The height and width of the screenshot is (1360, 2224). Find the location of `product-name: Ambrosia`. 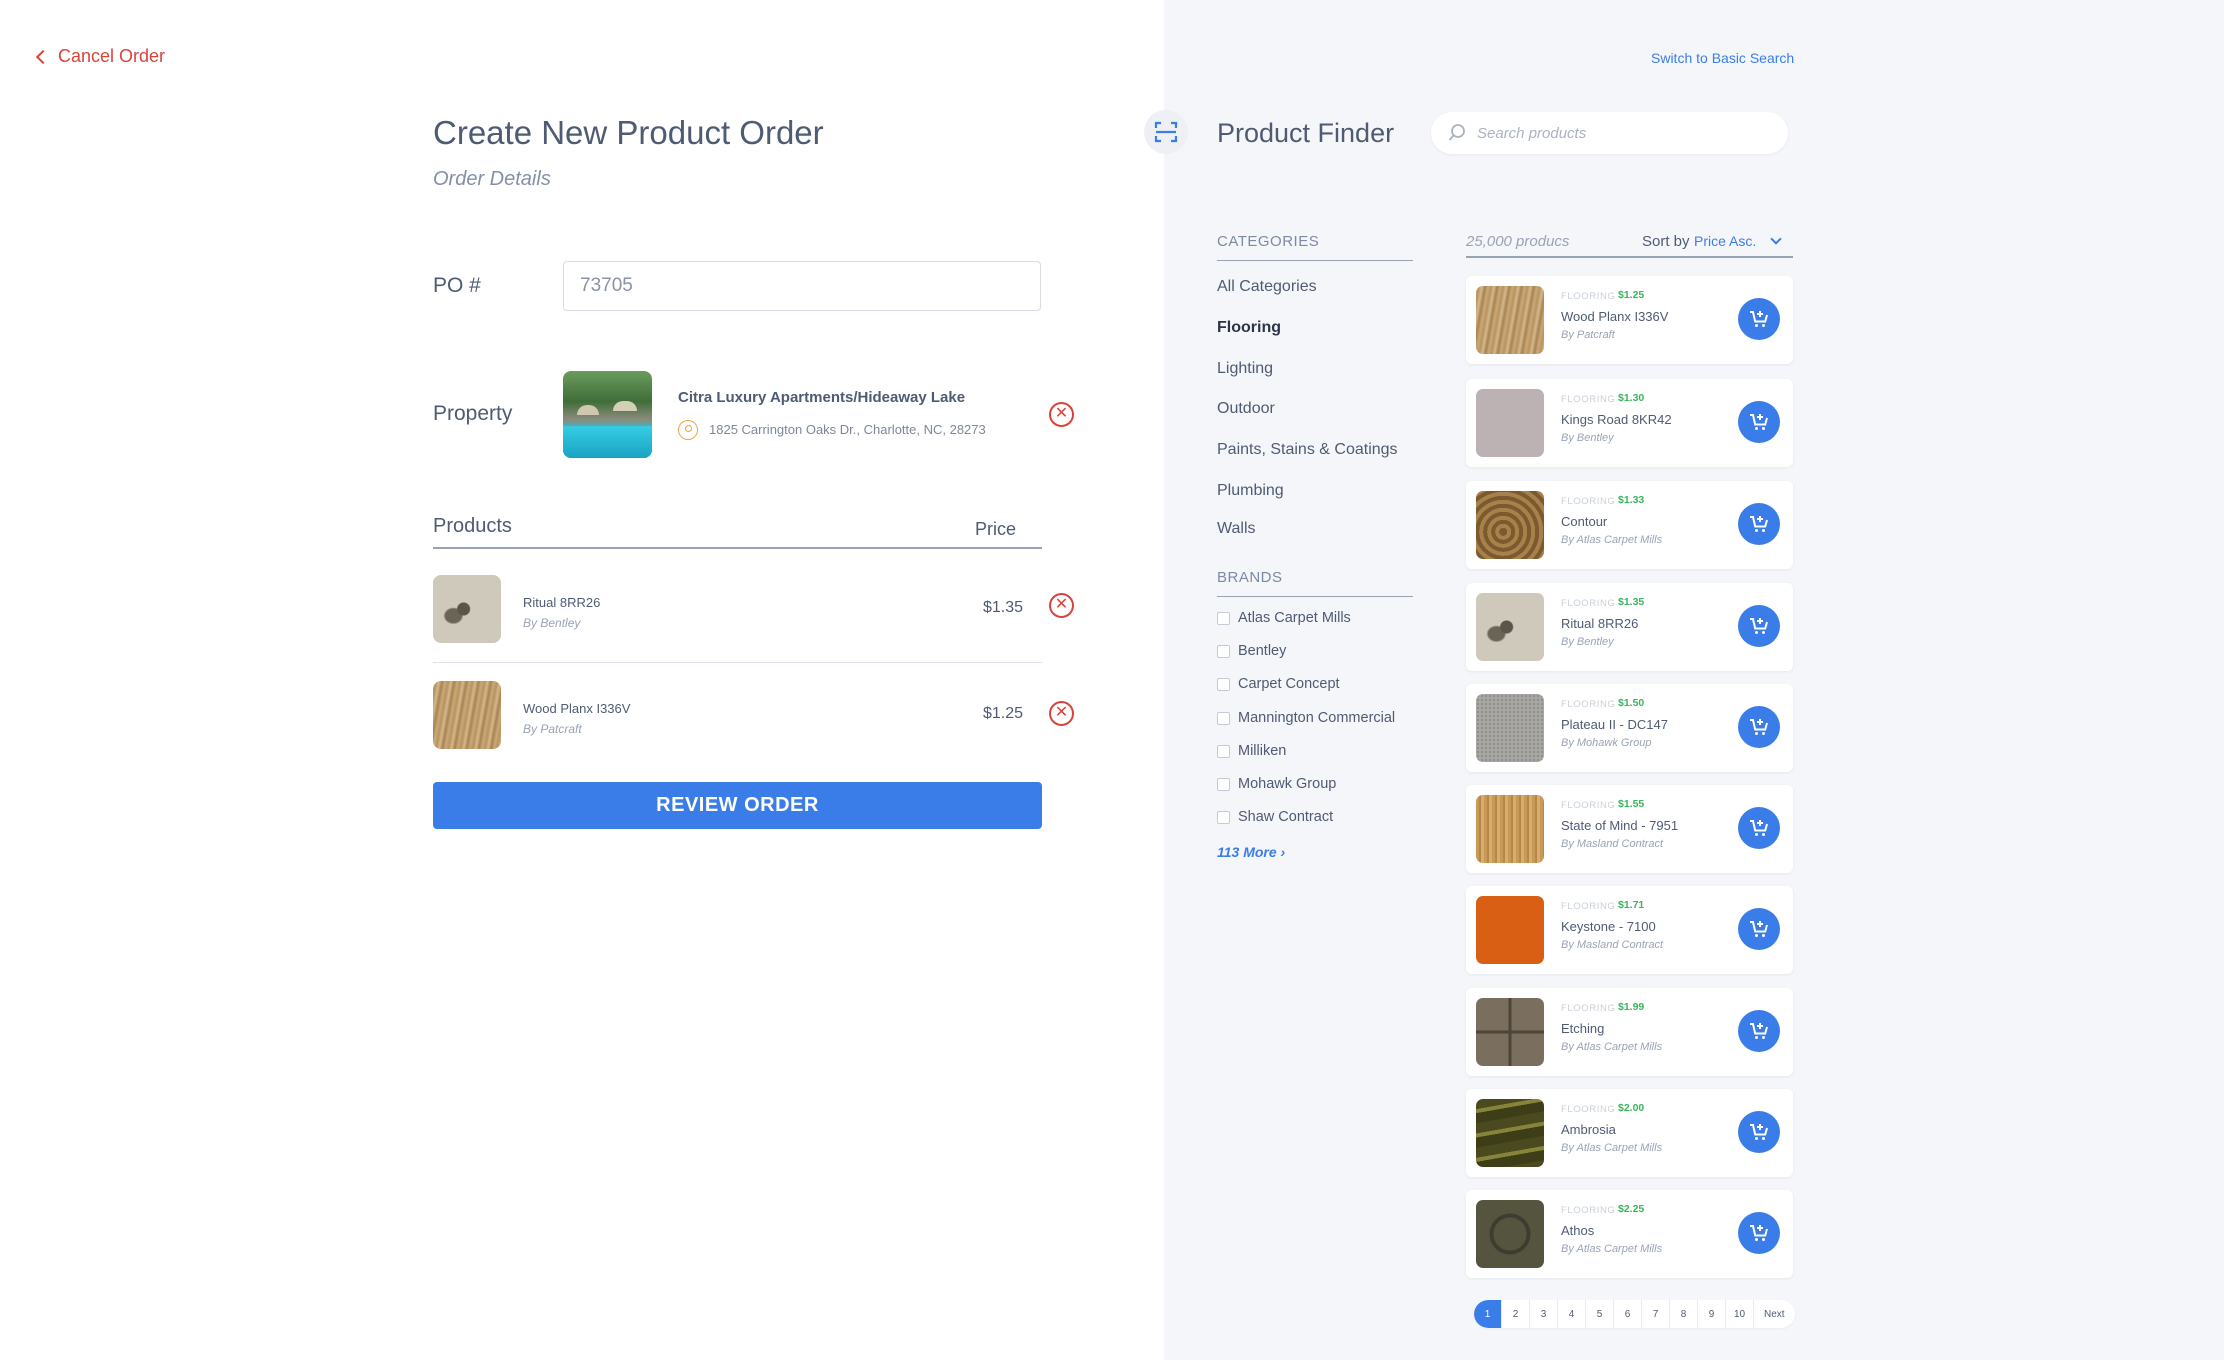

product-name: Ambrosia is located at coordinates (1588, 1129).